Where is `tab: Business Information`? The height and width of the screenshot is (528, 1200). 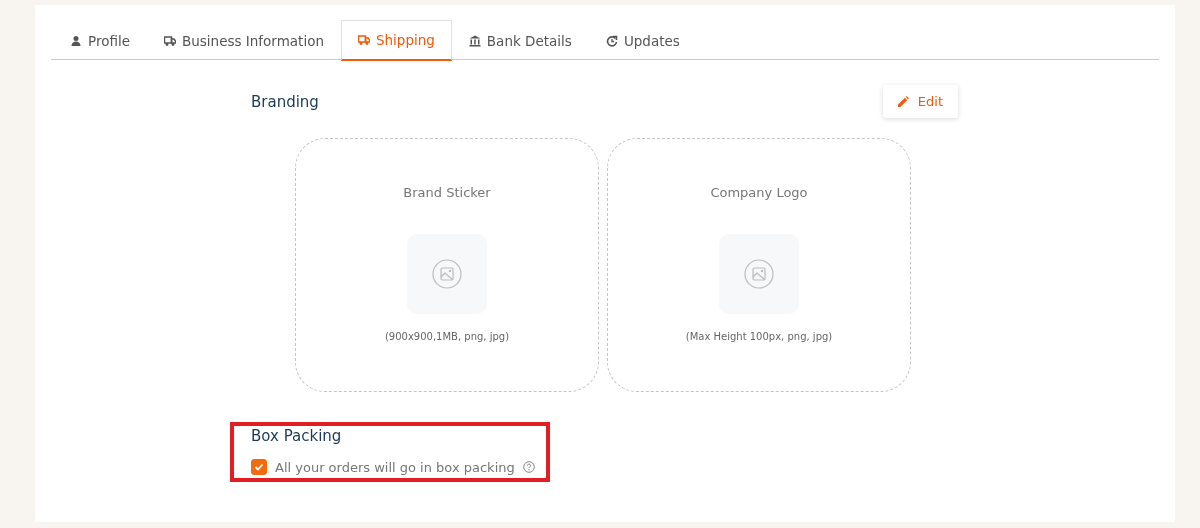
tab: Business Information is located at coordinates (244, 40).